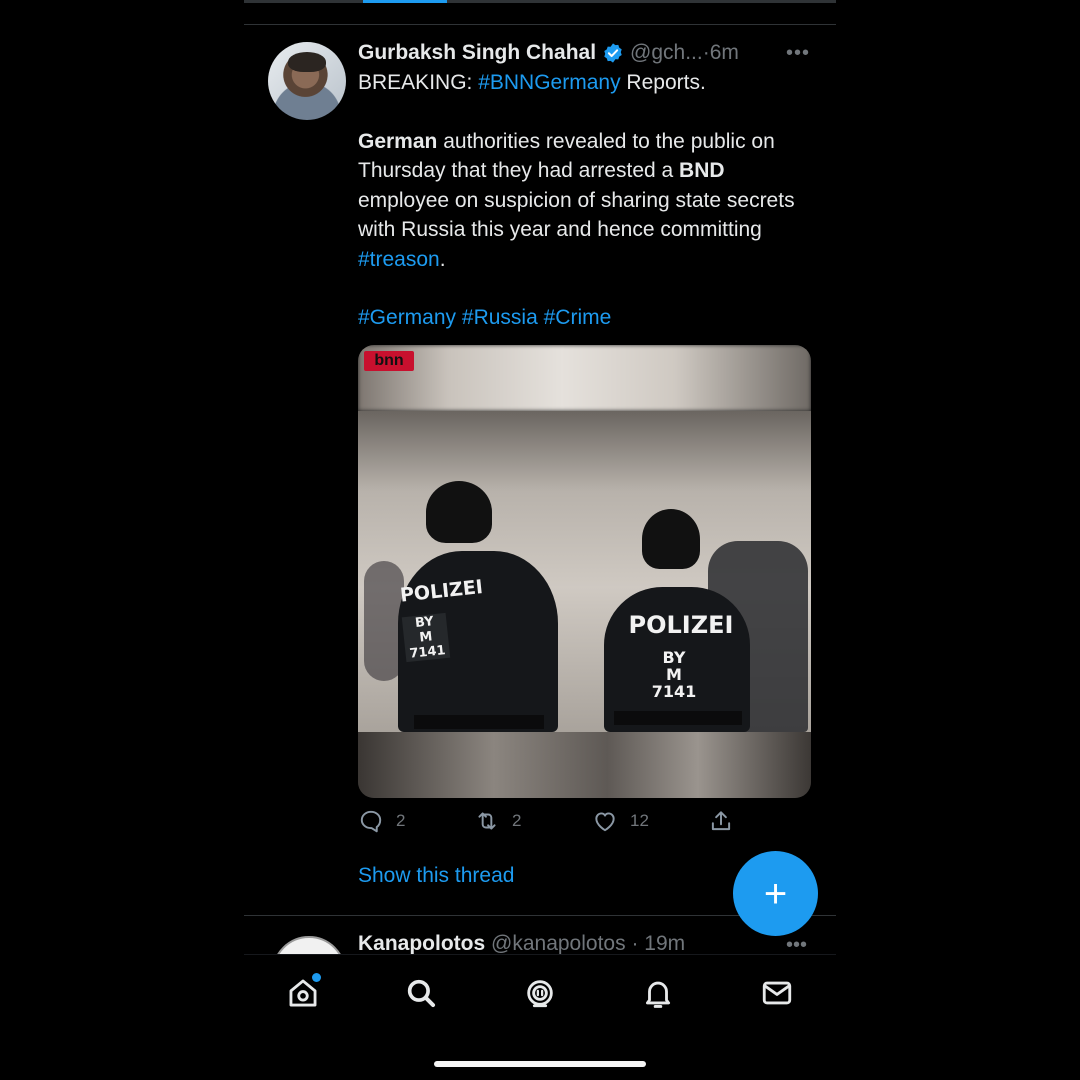  I want to click on media-blur-top, so click(584, 378).